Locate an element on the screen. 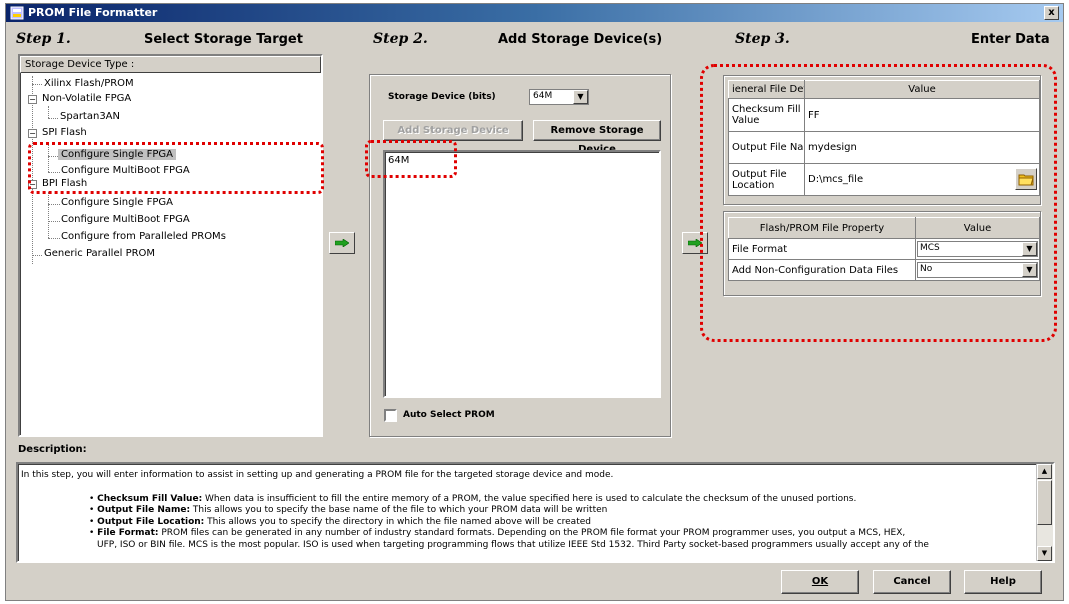 The image size is (1069, 604). storage-device-size-select: 64M ▼ is located at coordinates (559, 97).